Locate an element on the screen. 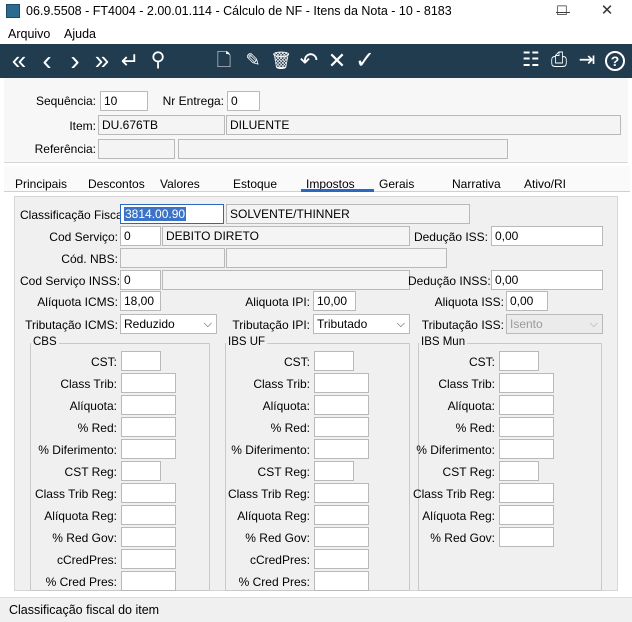 The image size is (632, 622). reference-label: Referência: is located at coordinates (65, 149).